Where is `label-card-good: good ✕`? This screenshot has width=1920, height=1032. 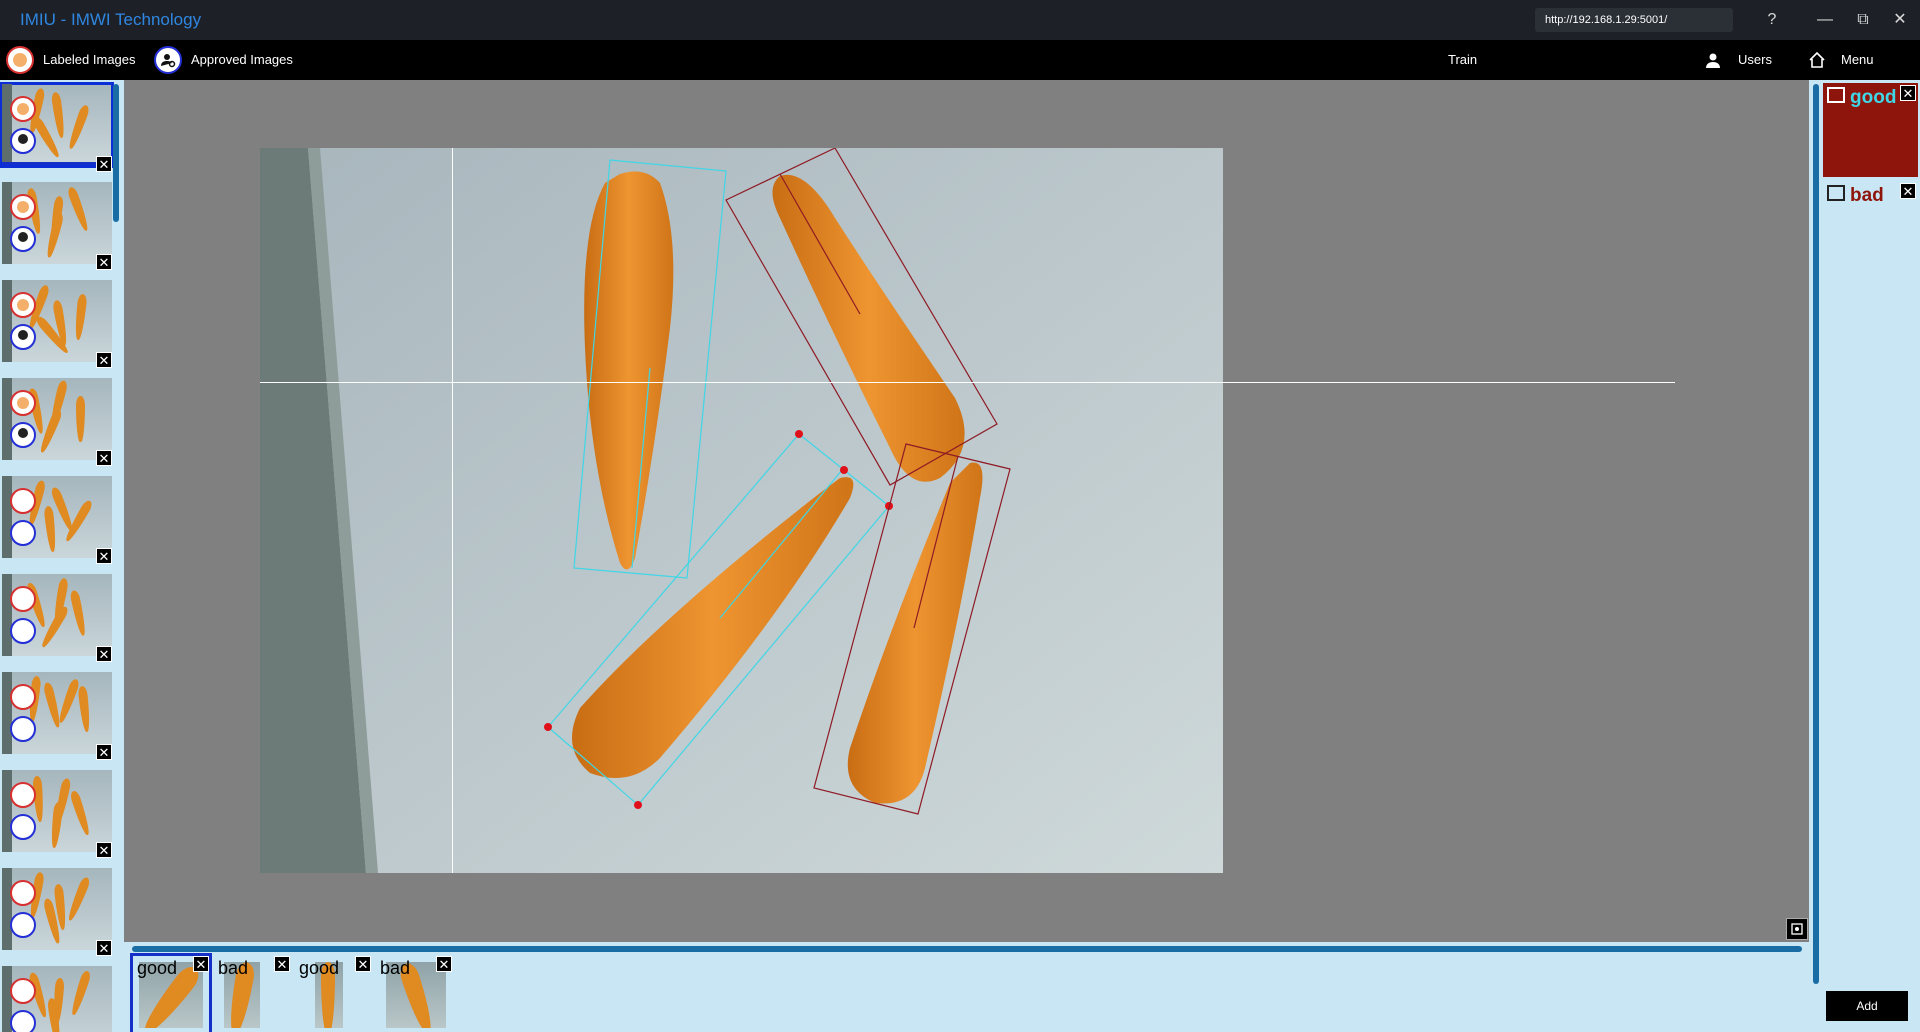 label-card-good: good ✕ is located at coordinates (1870, 130).